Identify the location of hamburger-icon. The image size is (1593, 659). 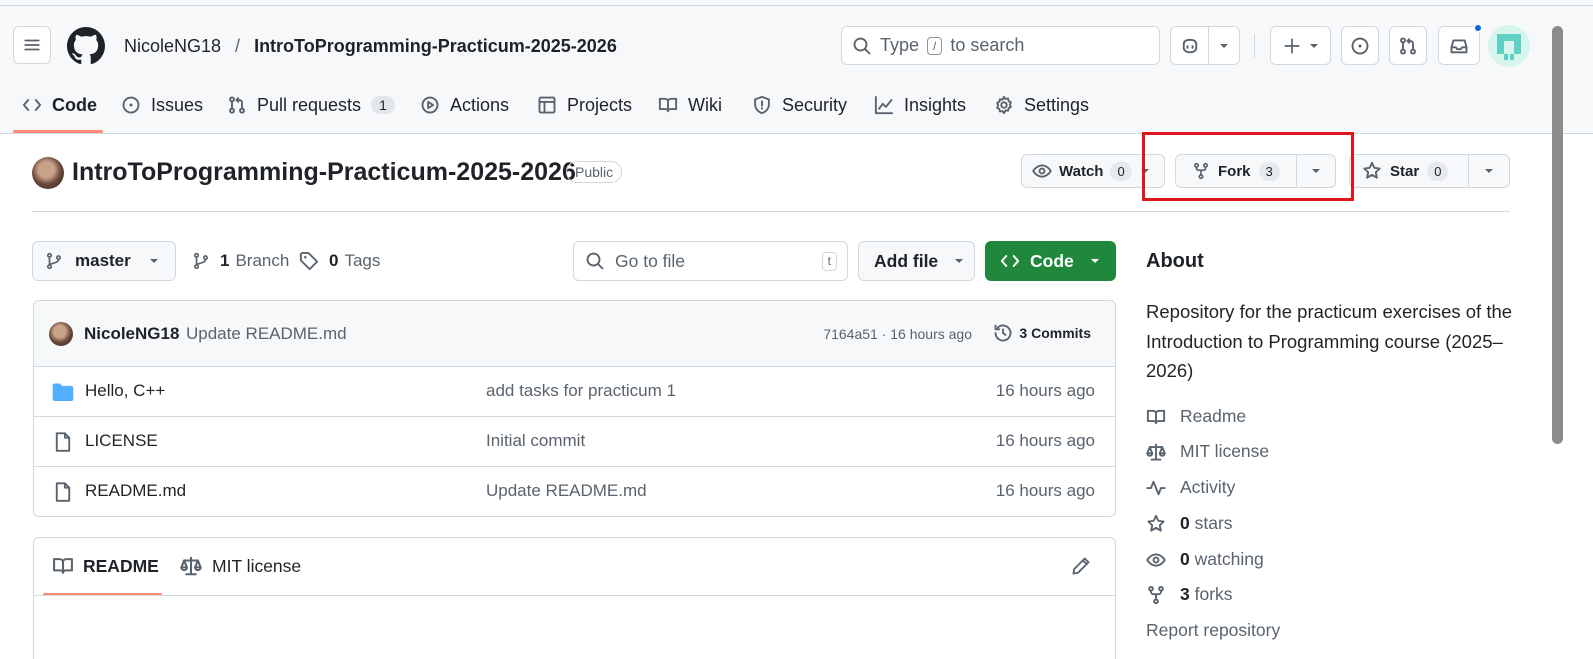
(32, 45).